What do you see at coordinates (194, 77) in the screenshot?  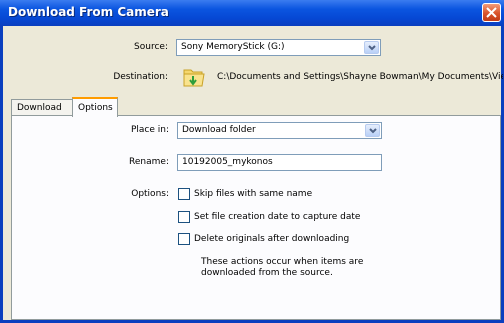 I see `folder-download-icon` at bounding box center [194, 77].